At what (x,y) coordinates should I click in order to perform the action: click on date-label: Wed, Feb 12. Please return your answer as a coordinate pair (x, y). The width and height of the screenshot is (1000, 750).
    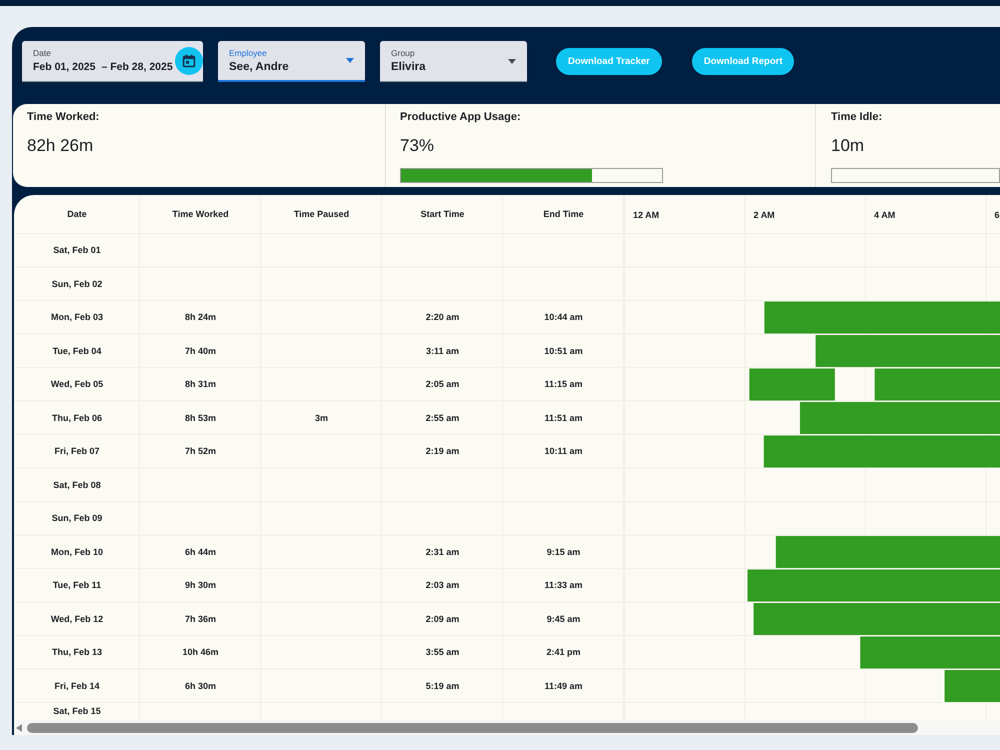
    Looking at the image, I should click on (77, 619).